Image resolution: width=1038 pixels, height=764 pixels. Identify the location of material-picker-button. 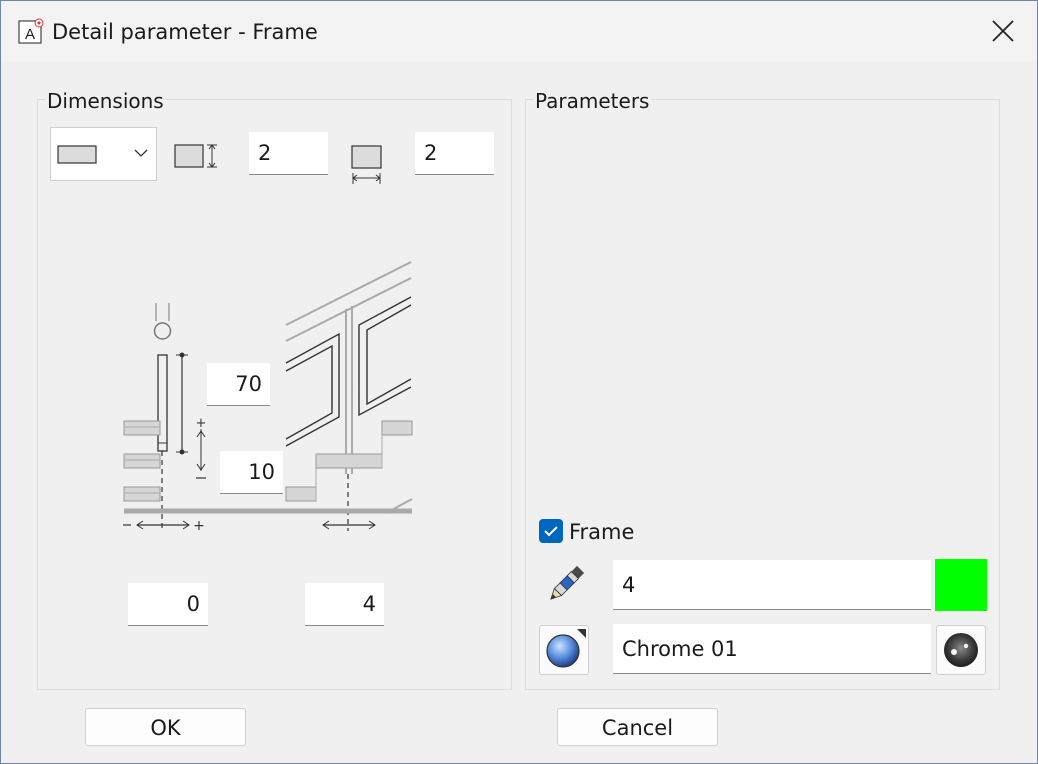
(564, 650).